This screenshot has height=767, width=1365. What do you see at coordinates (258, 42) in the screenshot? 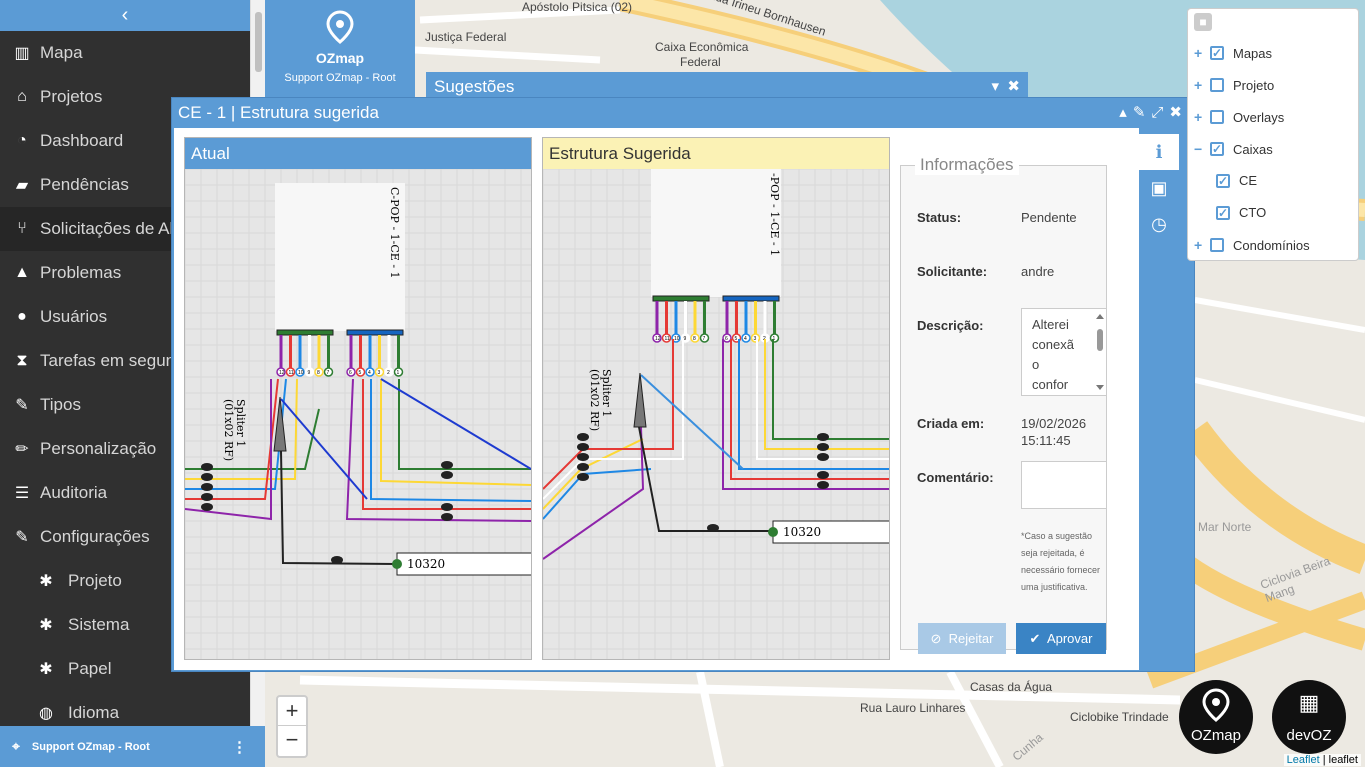
I see `scrollbar-thumb` at bounding box center [258, 42].